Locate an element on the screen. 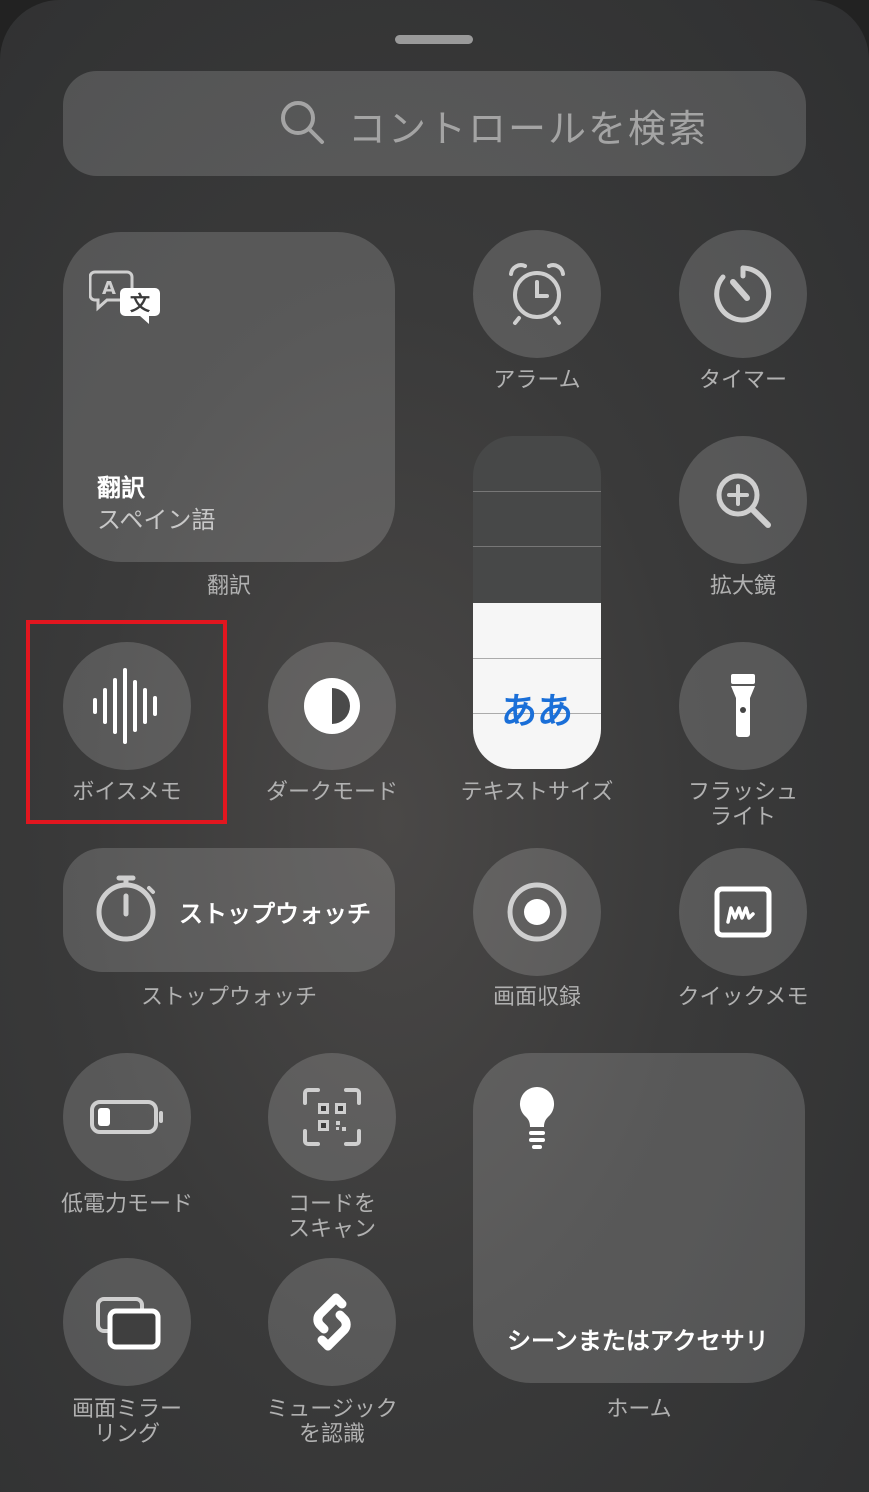  scan-code-label-line1: コードを is located at coordinates (331, 1204).